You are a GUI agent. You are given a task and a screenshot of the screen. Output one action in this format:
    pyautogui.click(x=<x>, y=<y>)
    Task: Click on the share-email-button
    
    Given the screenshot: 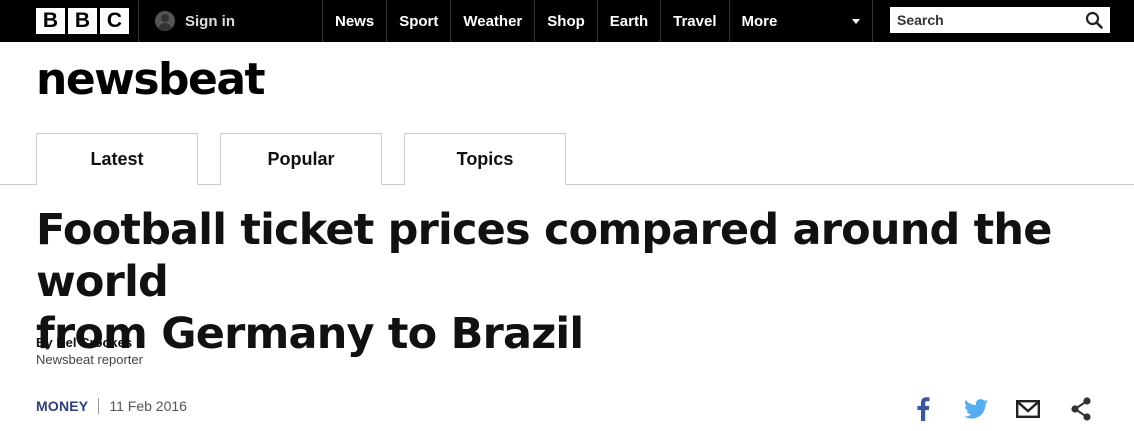 What is the action you would take?
    pyautogui.click(x=1028, y=409)
    